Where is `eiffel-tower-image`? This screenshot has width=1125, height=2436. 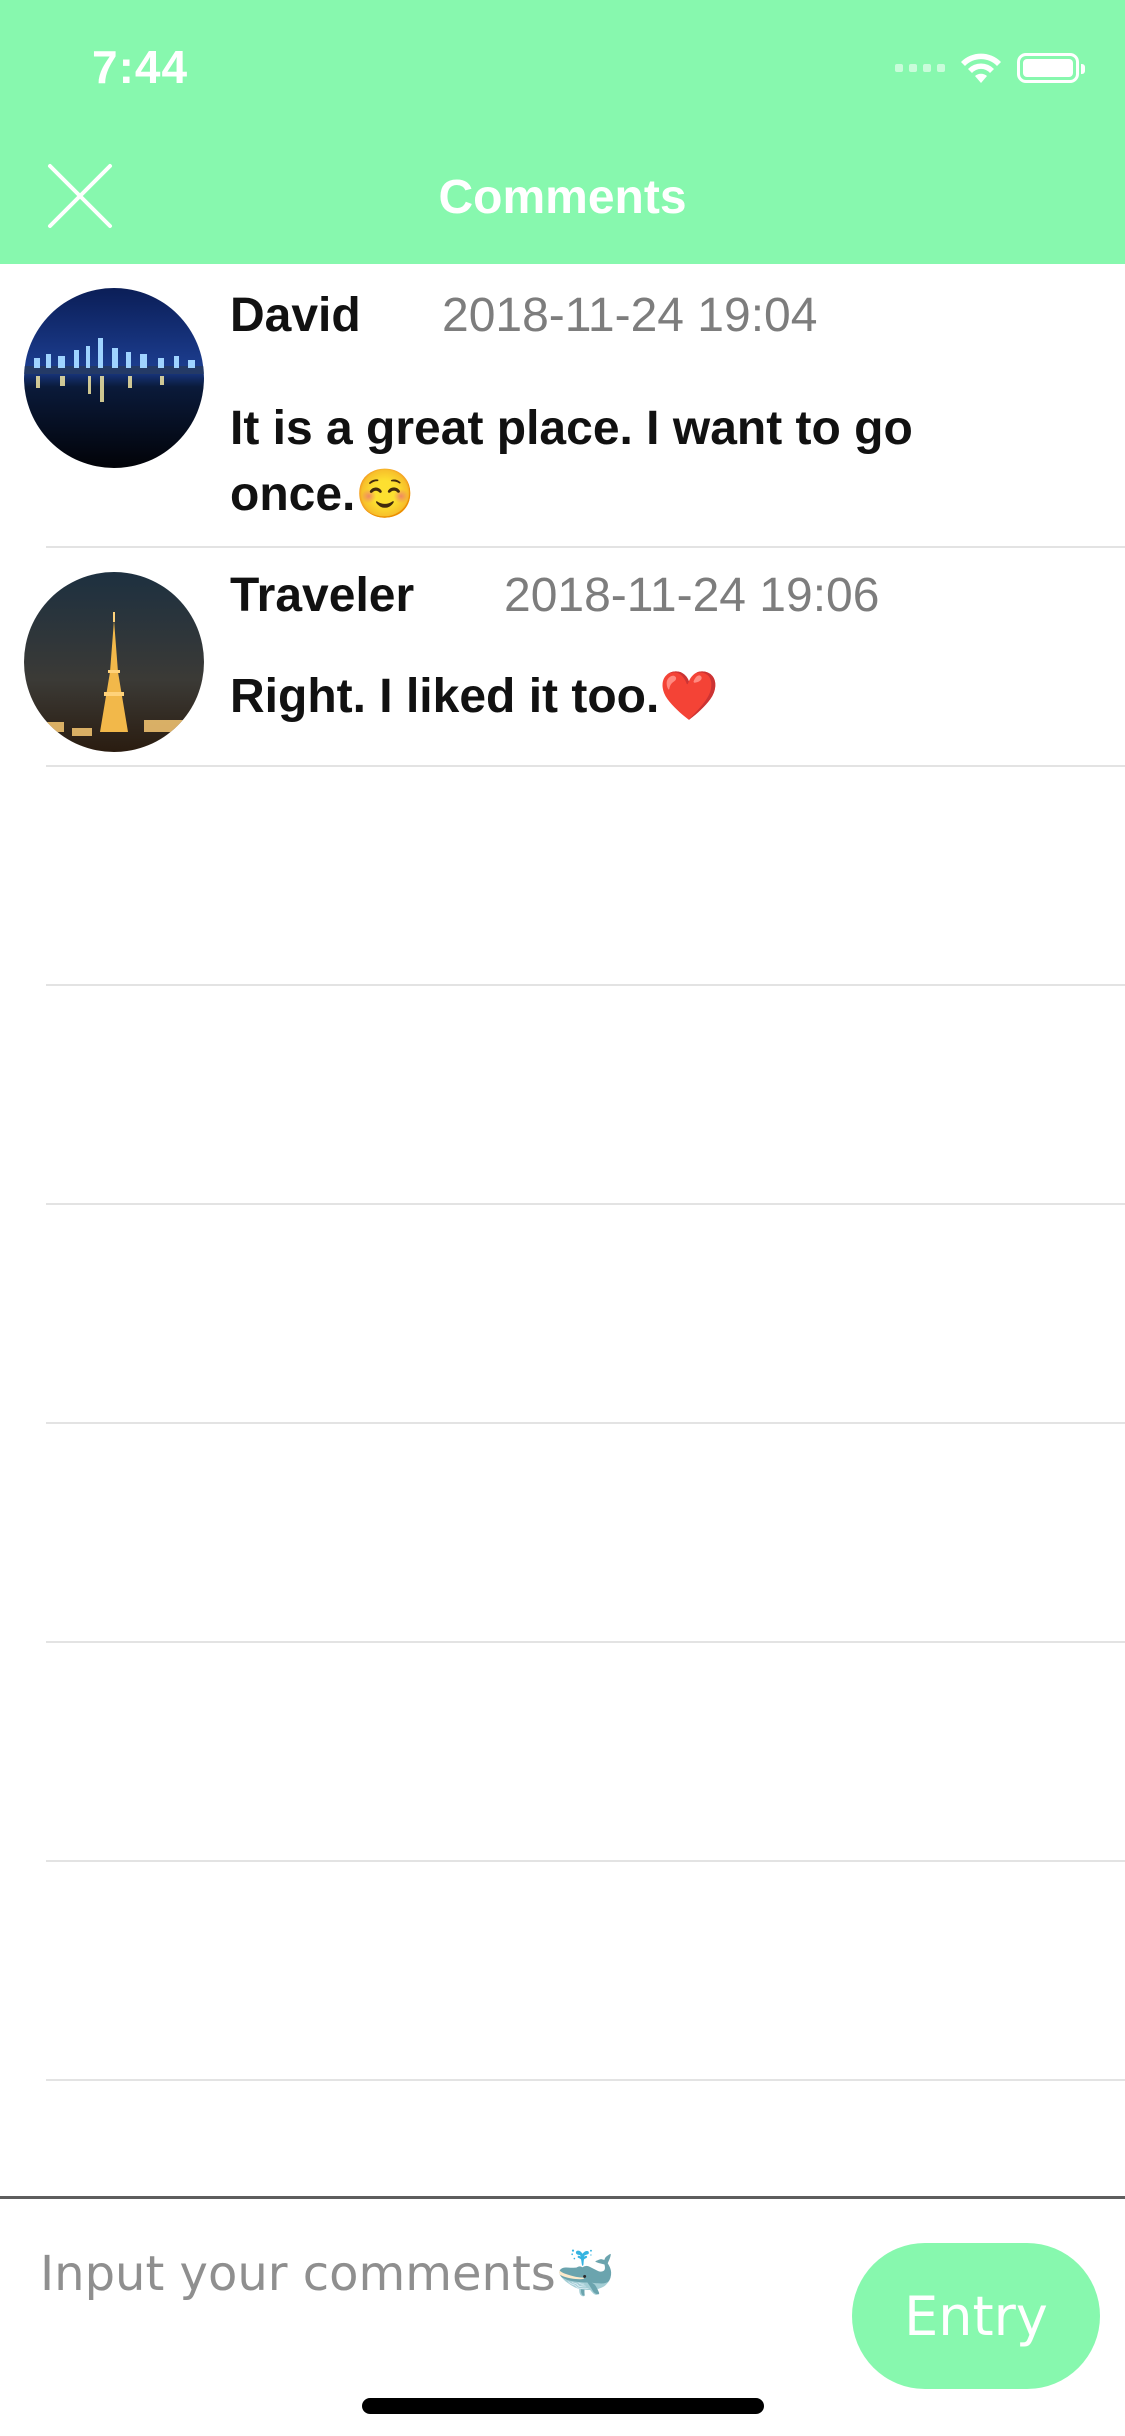
eiffel-tower-image is located at coordinates (114, 662).